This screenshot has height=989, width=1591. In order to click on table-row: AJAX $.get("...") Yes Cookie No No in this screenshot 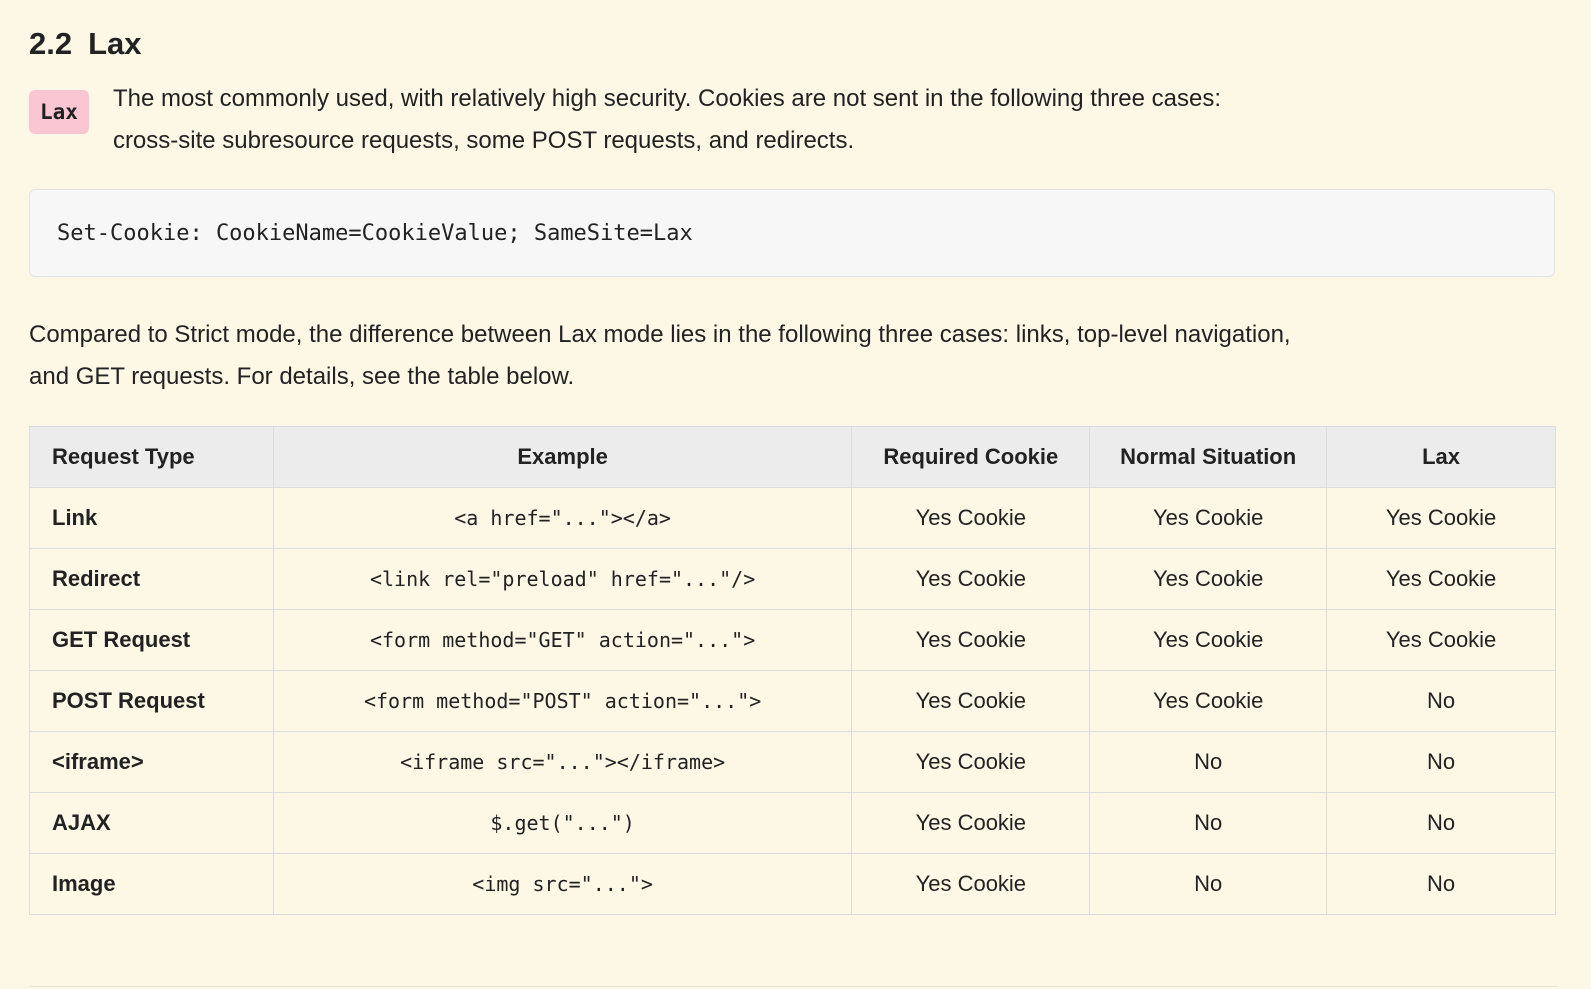, I will do `click(792, 823)`.